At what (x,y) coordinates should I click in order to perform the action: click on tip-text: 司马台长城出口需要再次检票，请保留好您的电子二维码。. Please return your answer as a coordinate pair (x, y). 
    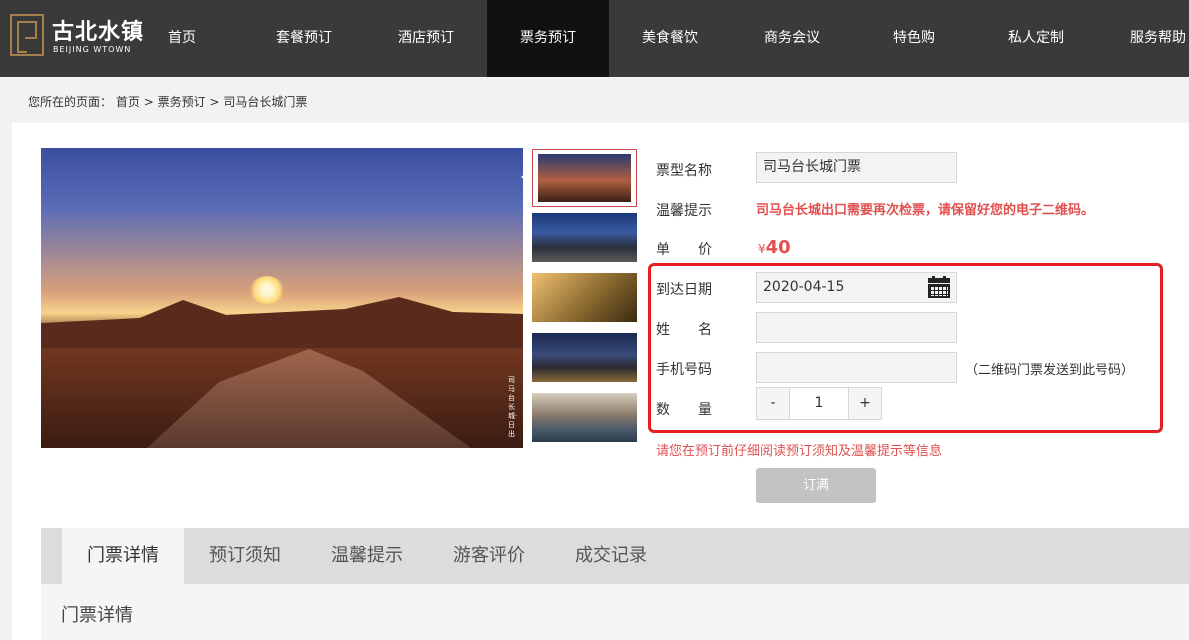
    Looking at the image, I should click on (925, 210).